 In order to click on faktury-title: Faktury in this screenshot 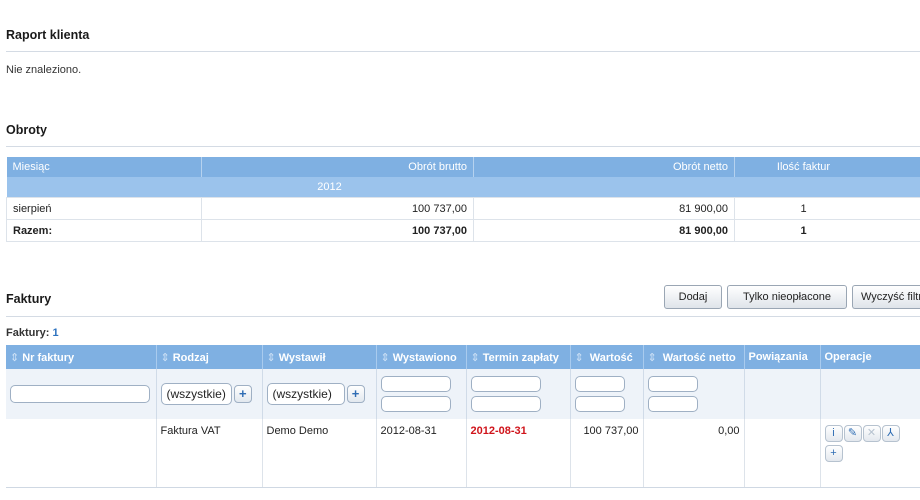, I will do `click(29, 299)`.